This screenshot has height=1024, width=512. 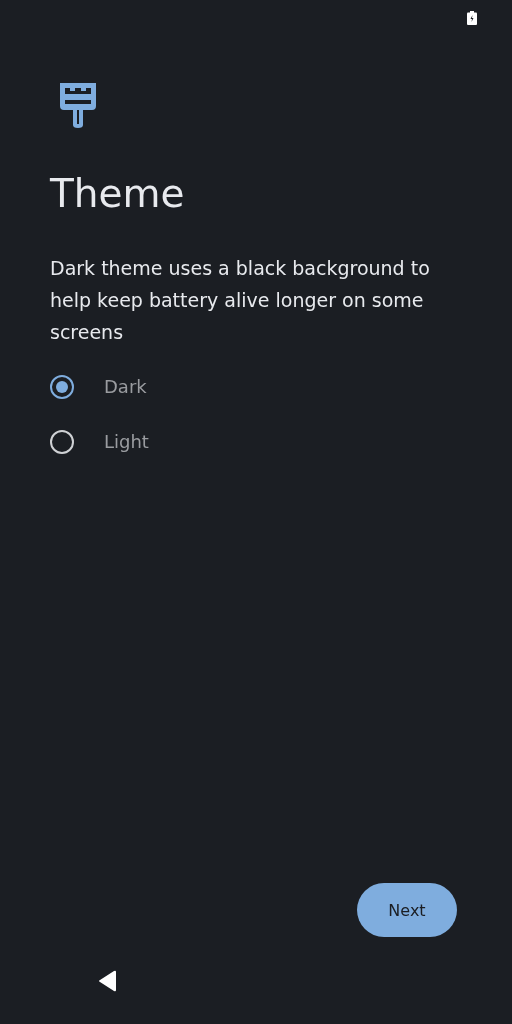 What do you see at coordinates (78, 105) in the screenshot?
I see `paintbrush-icon` at bounding box center [78, 105].